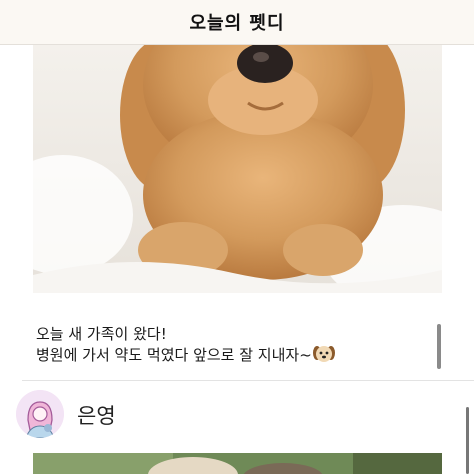  What do you see at coordinates (467, 440) in the screenshot?
I see `feed-scrollbar` at bounding box center [467, 440].